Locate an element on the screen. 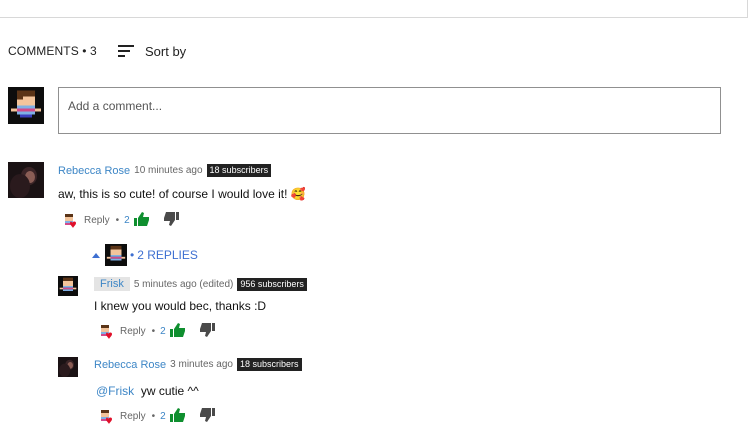 The width and height of the screenshot is (750, 442). reply-author-link: Frisk is located at coordinates (112, 284).